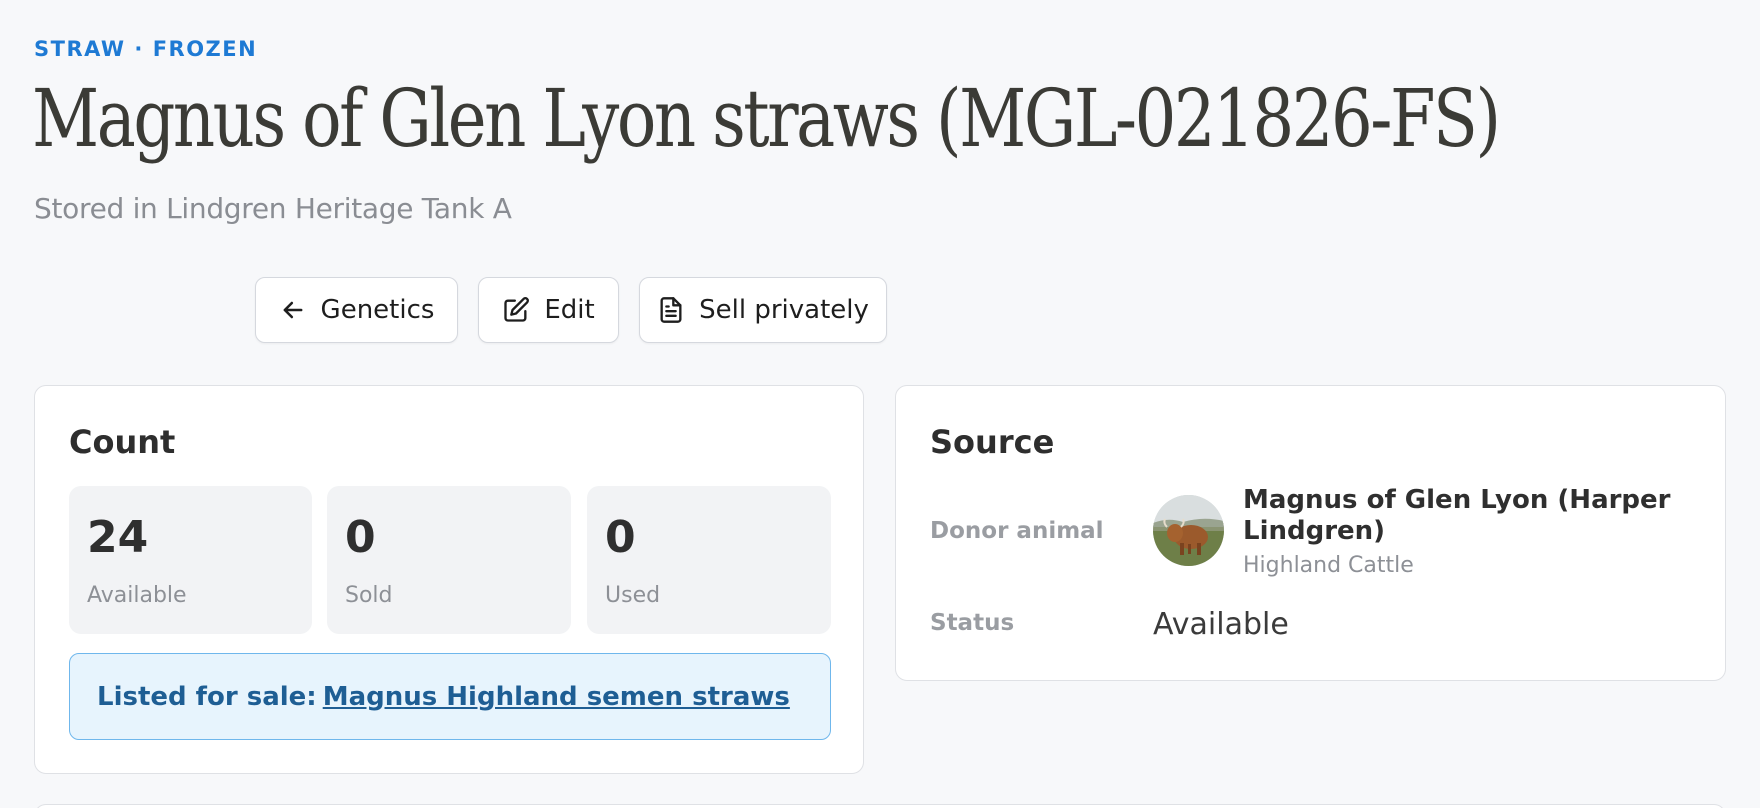  What do you see at coordinates (671, 310) in the screenshot?
I see `document-icon` at bounding box center [671, 310].